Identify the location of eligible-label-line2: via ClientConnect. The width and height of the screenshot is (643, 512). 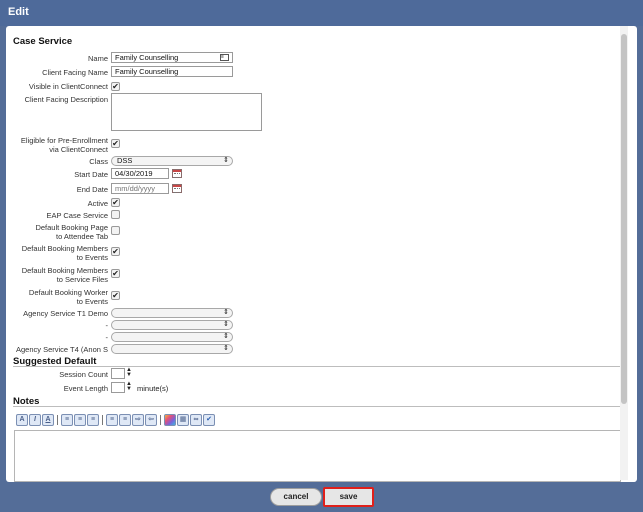
(78, 149).